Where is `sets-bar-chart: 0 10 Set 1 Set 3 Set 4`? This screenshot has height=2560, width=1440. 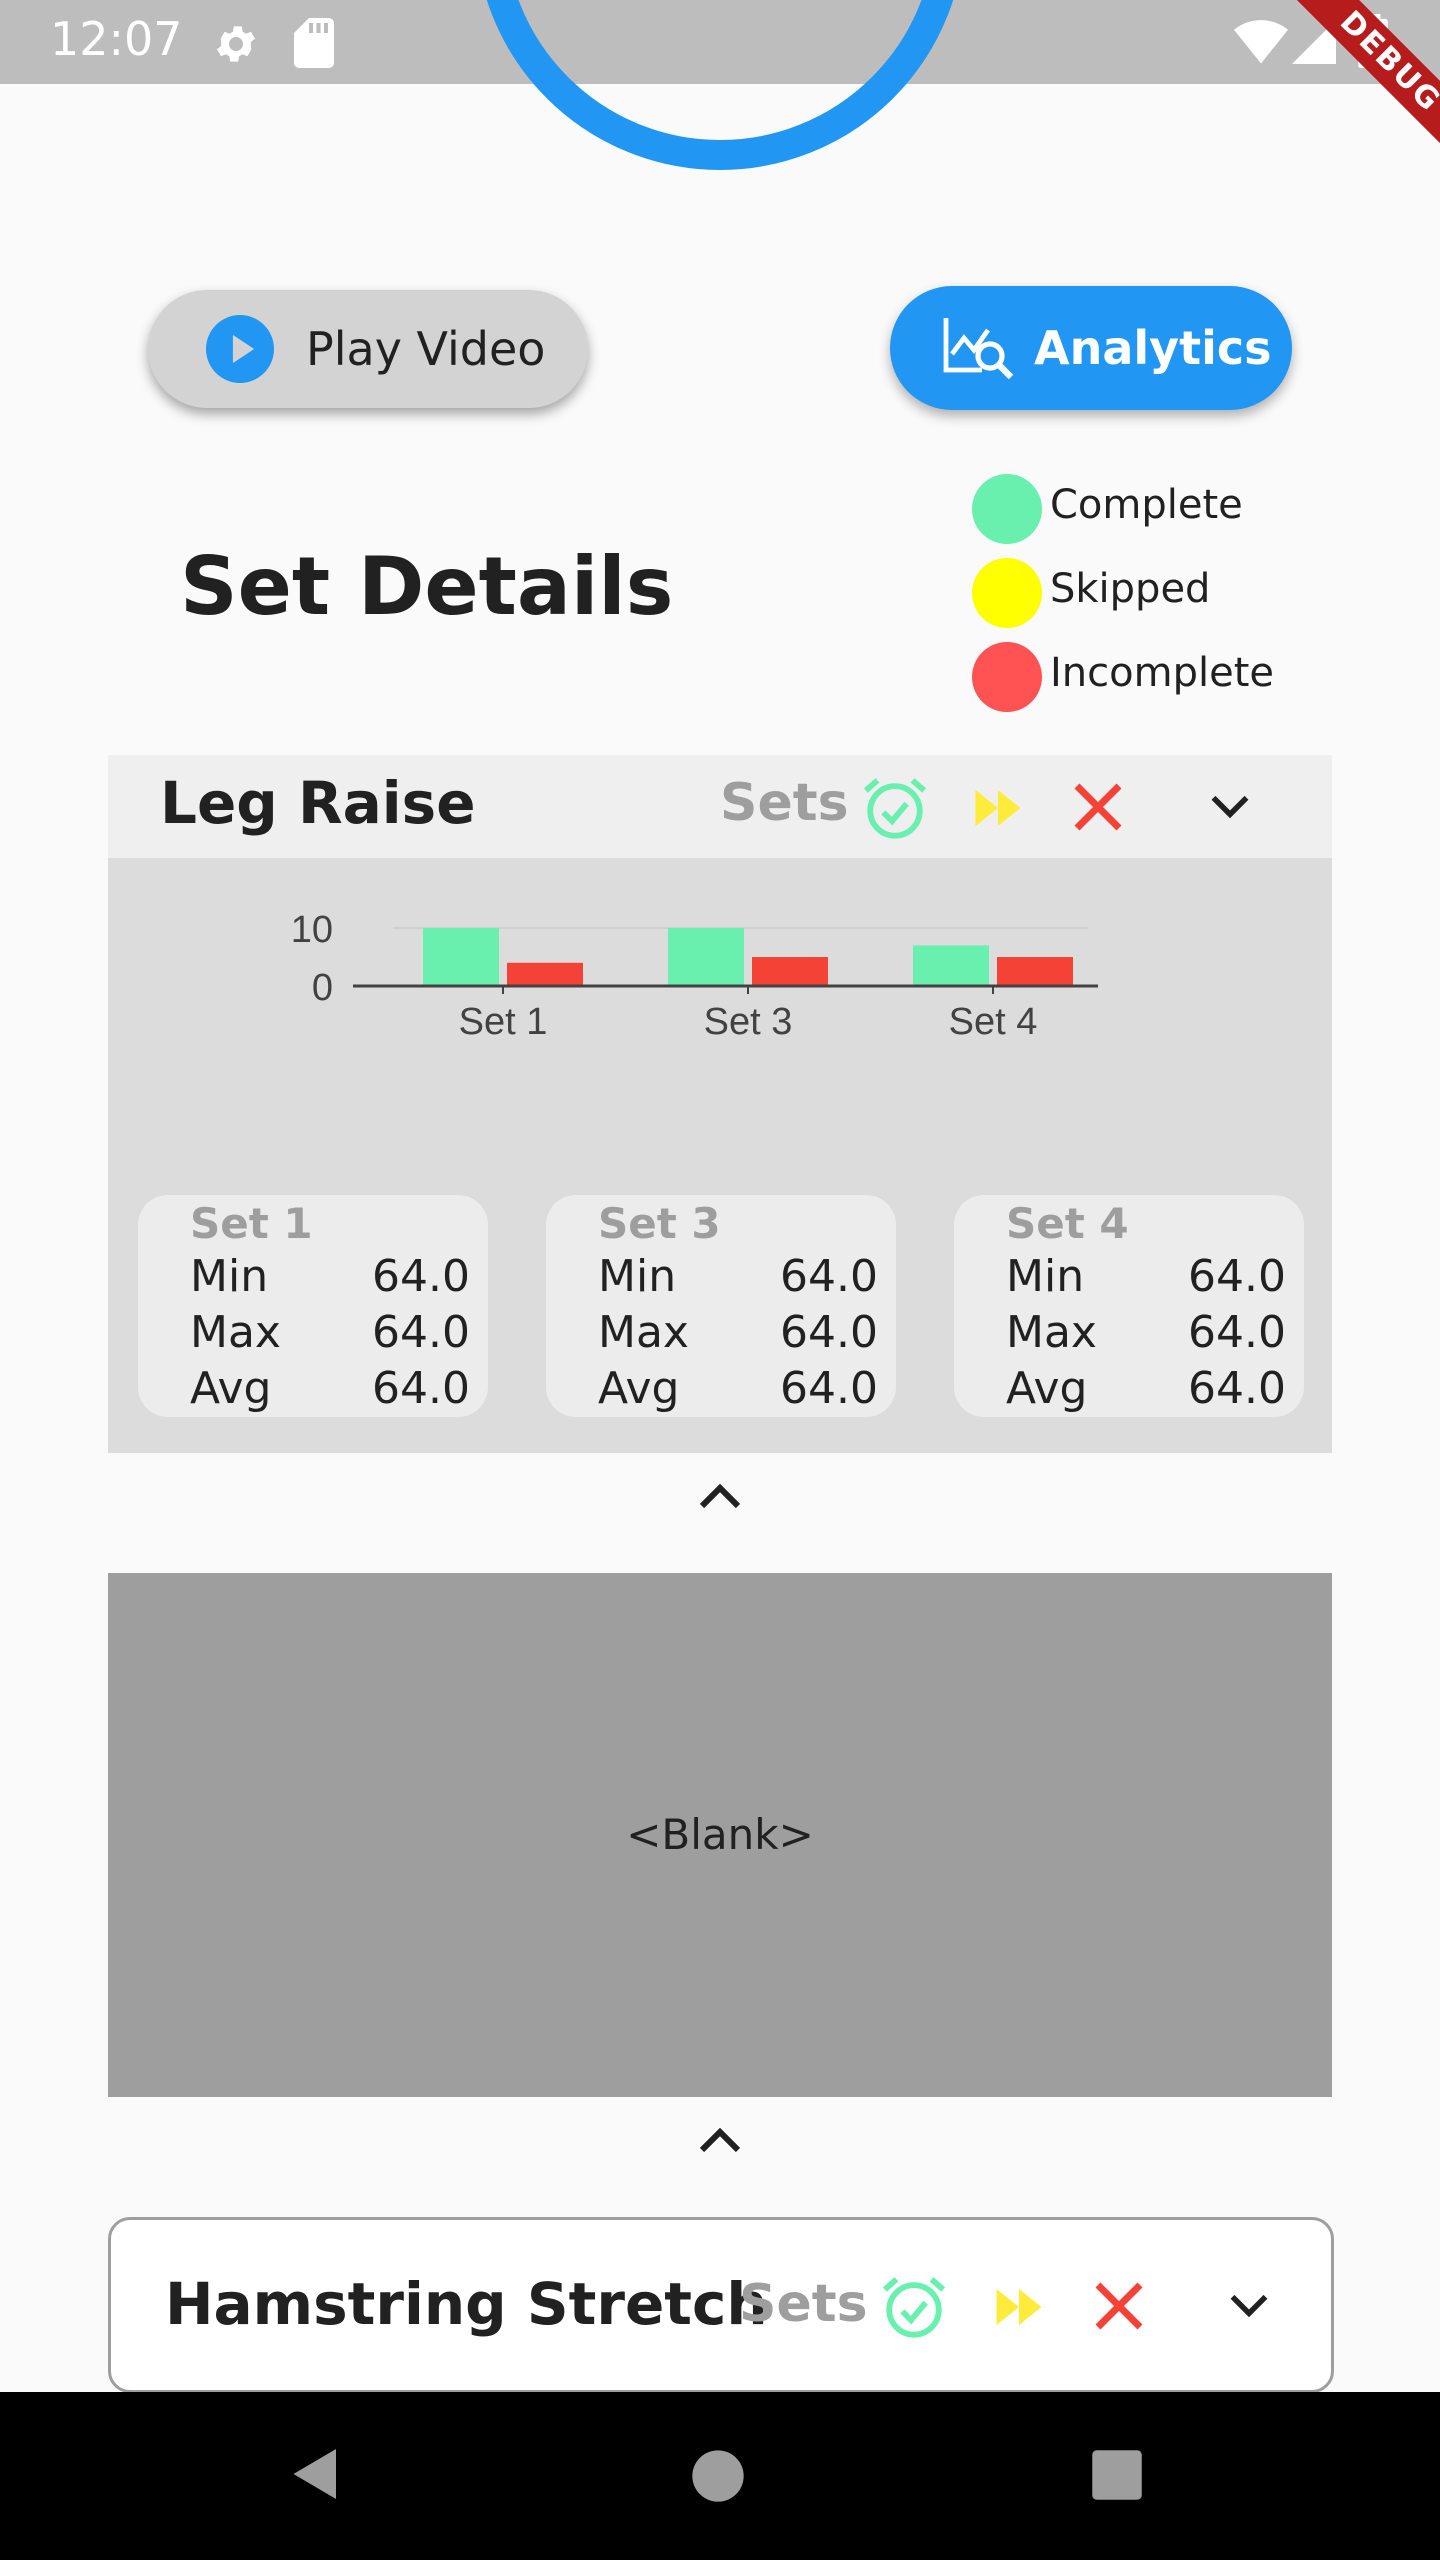 sets-bar-chart: 0 10 Set 1 Set 3 Set 4 is located at coordinates (694, 976).